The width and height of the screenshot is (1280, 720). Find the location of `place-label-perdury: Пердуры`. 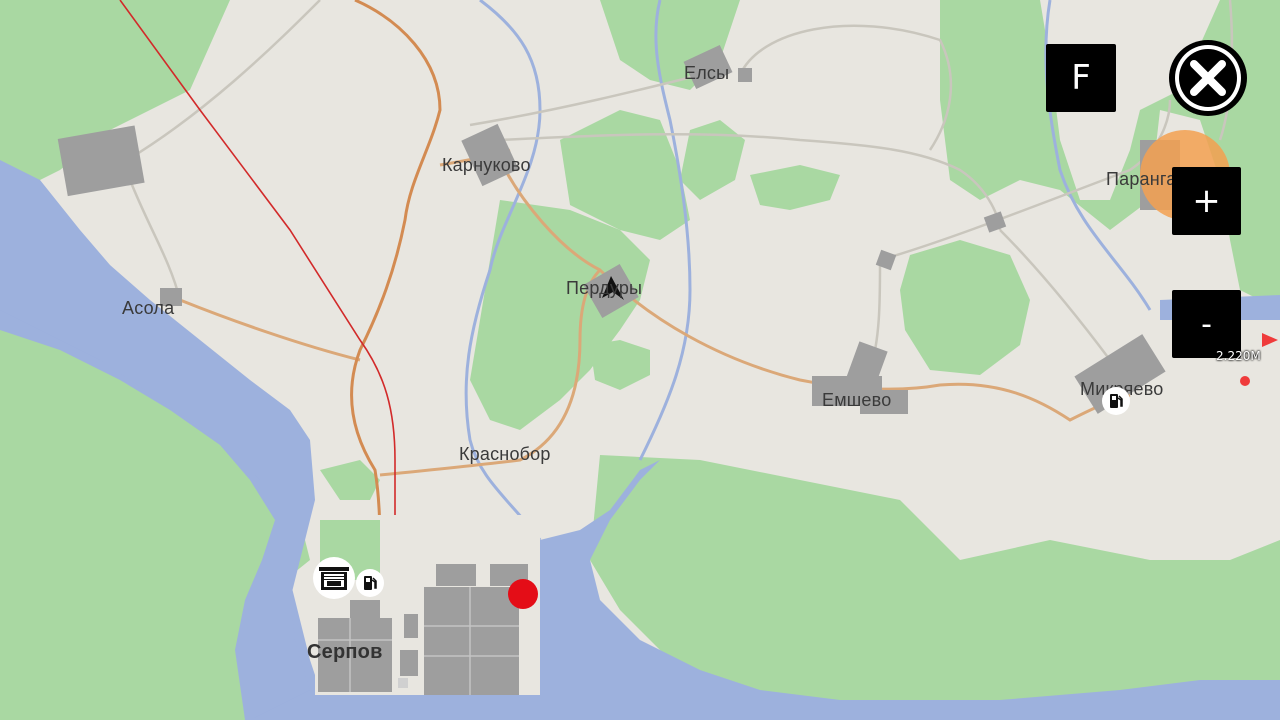

place-label-perdury: Пердуры is located at coordinates (604, 288).